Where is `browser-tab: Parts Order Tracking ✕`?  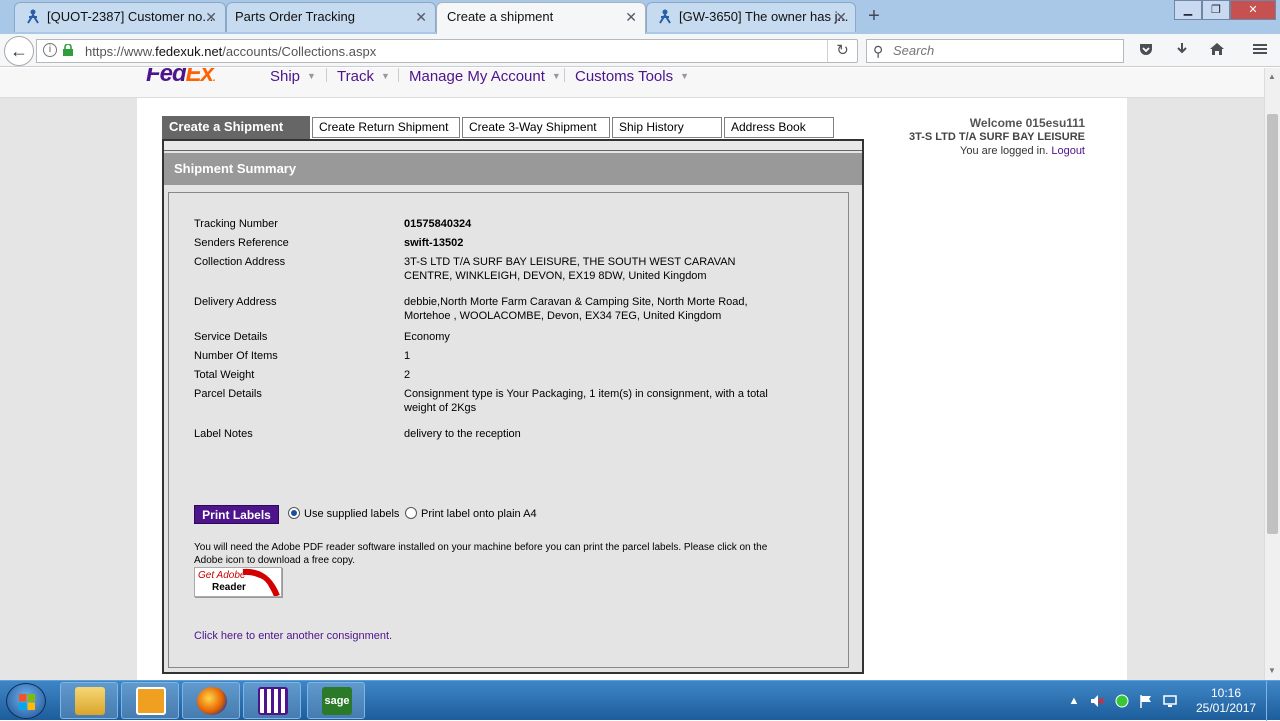 browser-tab: Parts Order Tracking ✕ is located at coordinates (331, 17).